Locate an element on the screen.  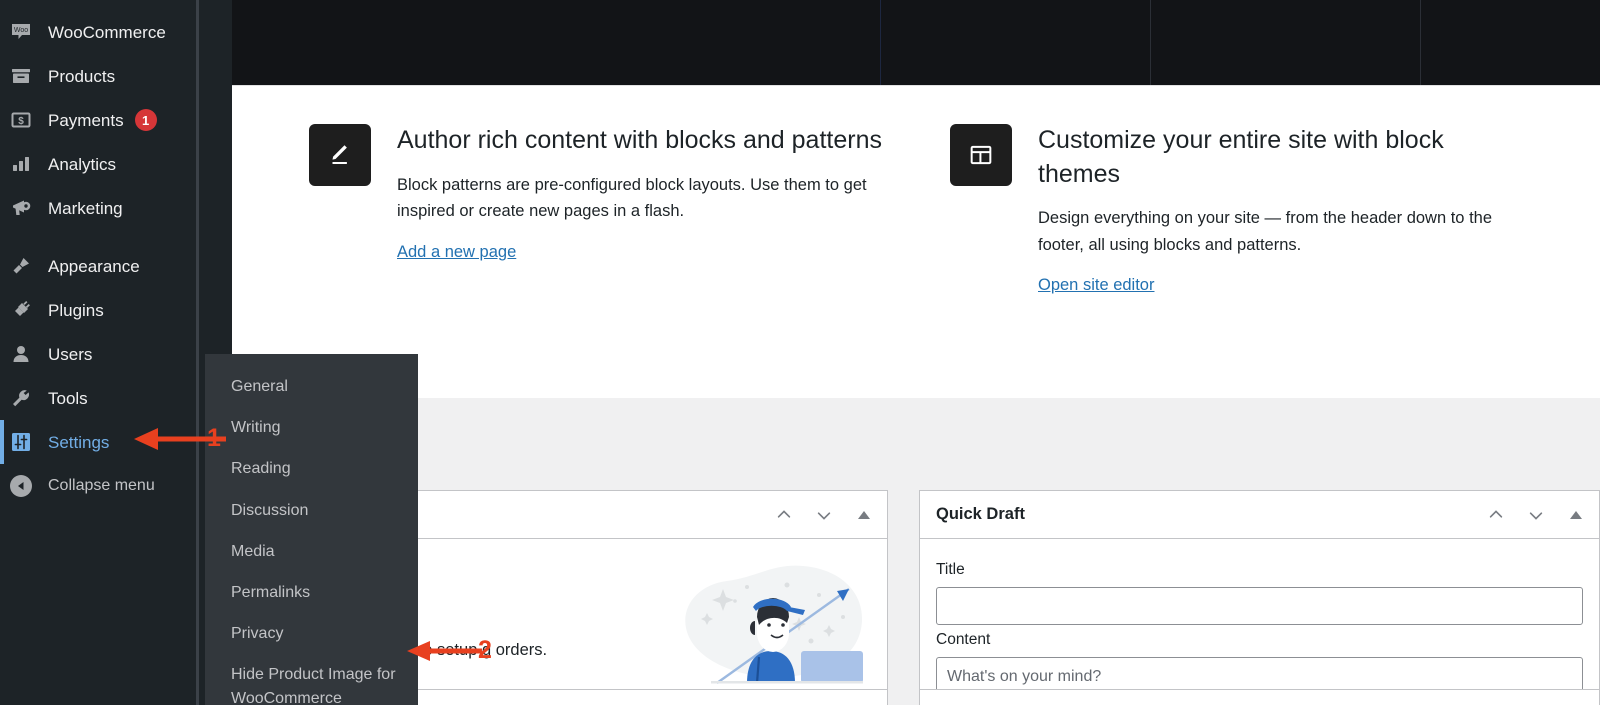
sidebar-item-label: Settings is located at coordinates (79, 442).